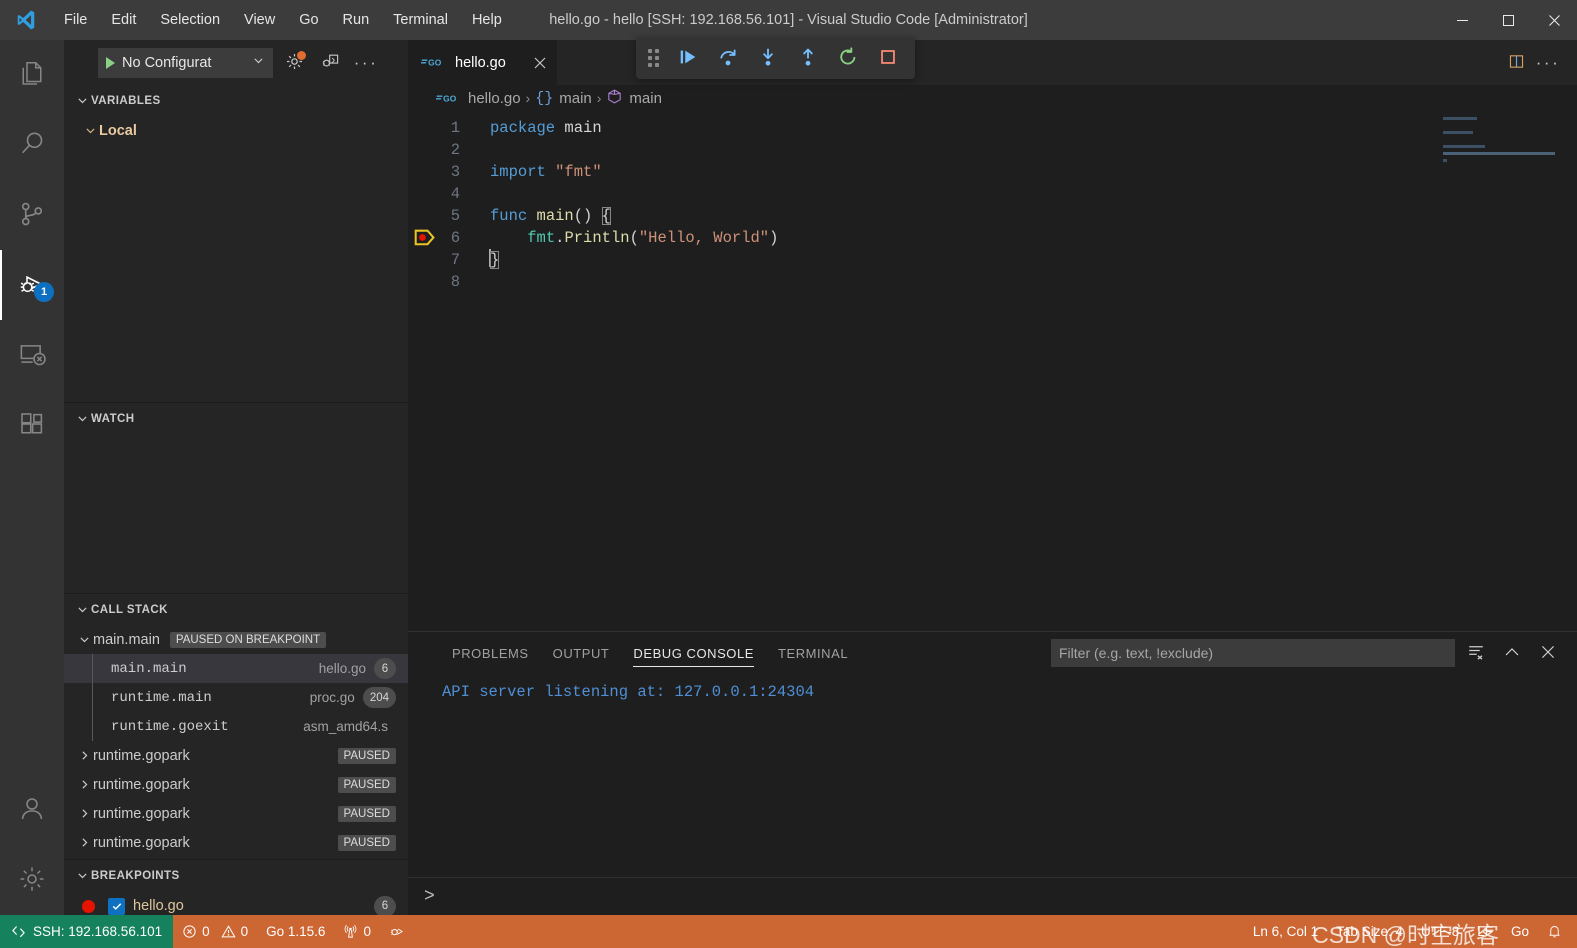 The height and width of the screenshot is (948, 1577). Describe the element at coordinates (32, 810) in the screenshot. I see `sidebar-item-accounts` at that location.